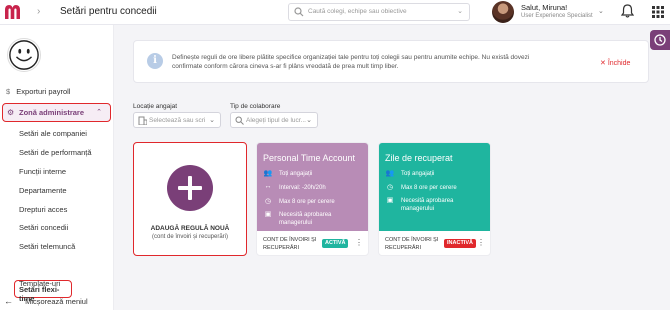 The width and height of the screenshot is (670, 310). I want to click on sidebar-item-internal-functions: Funcții interne, so click(42, 171).